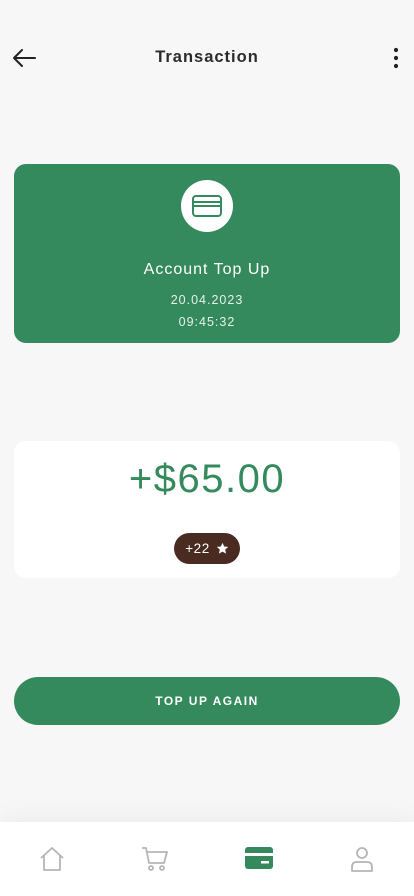 The width and height of the screenshot is (414, 896). What do you see at coordinates (222, 548) in the screenshot?
I see `star-icon` at bounding box center [222, 548].